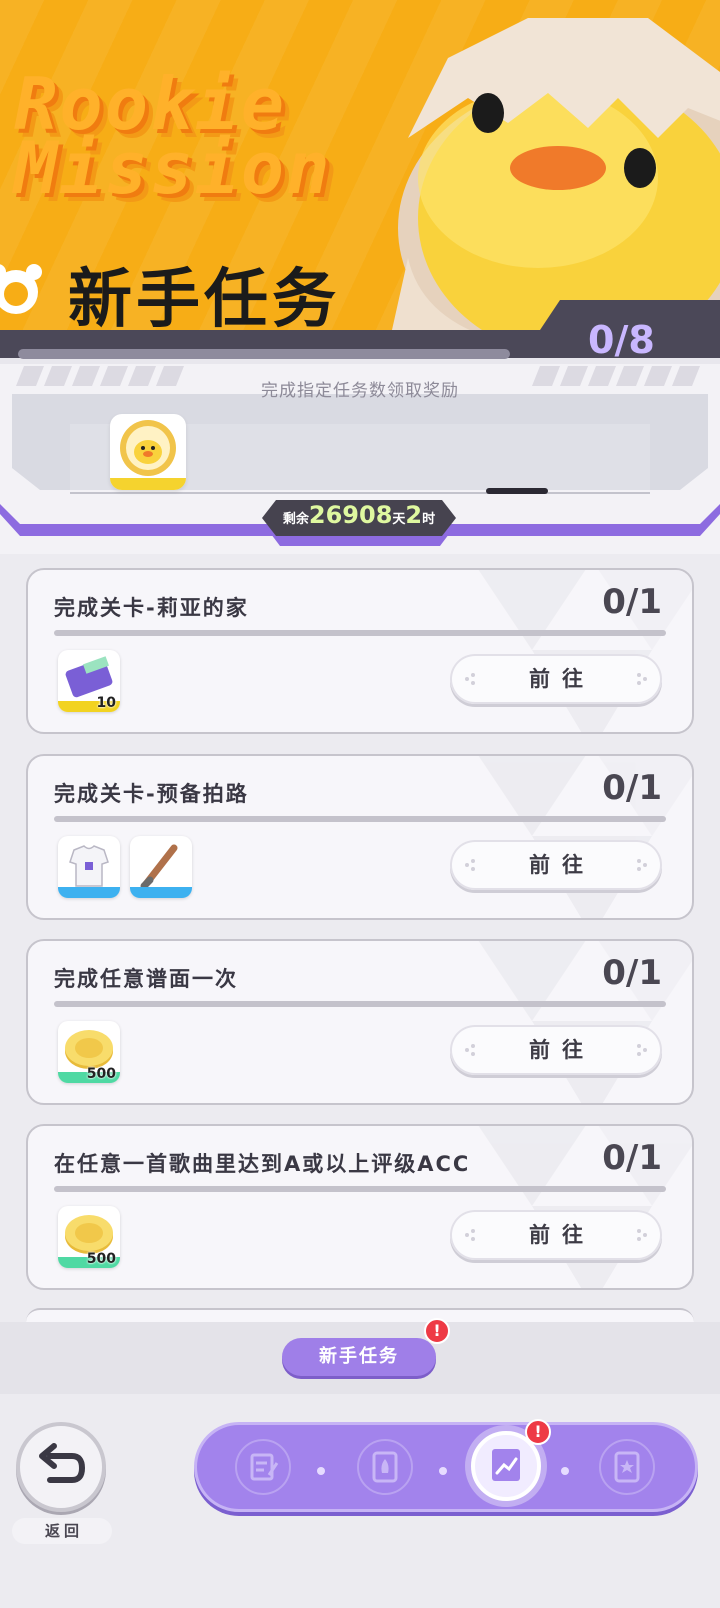 The height and width of the screenshot is (1608, 720). I want to click on timer-days-unit: 天, so click(399, 519).